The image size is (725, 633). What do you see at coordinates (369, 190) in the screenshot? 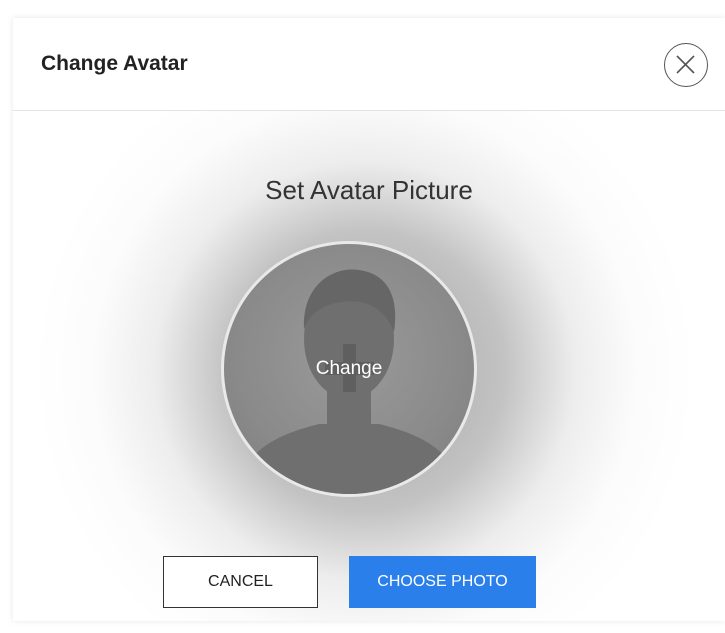
I see `set-avatar-heading: Set Avatar Picture` at bounding box center [369, 190].